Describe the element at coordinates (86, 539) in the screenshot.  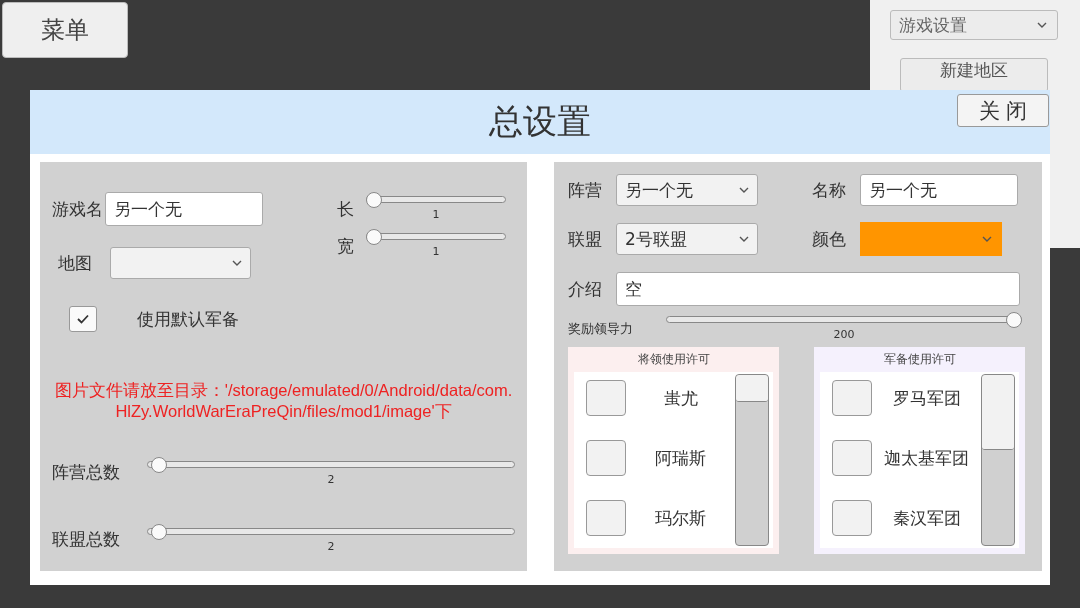
I see `alliance-count-label: 联盟总数` at that location.